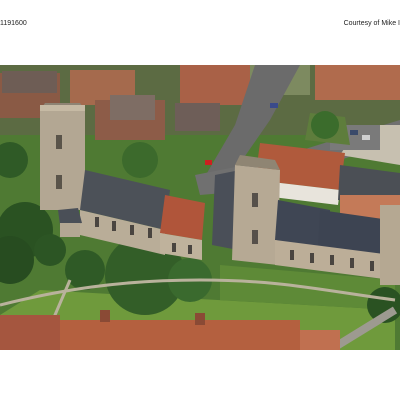 The height and width of the screenshot is (400, 400). I want to click on credit-label: Courtesy of Mike I, so click(371, 23).